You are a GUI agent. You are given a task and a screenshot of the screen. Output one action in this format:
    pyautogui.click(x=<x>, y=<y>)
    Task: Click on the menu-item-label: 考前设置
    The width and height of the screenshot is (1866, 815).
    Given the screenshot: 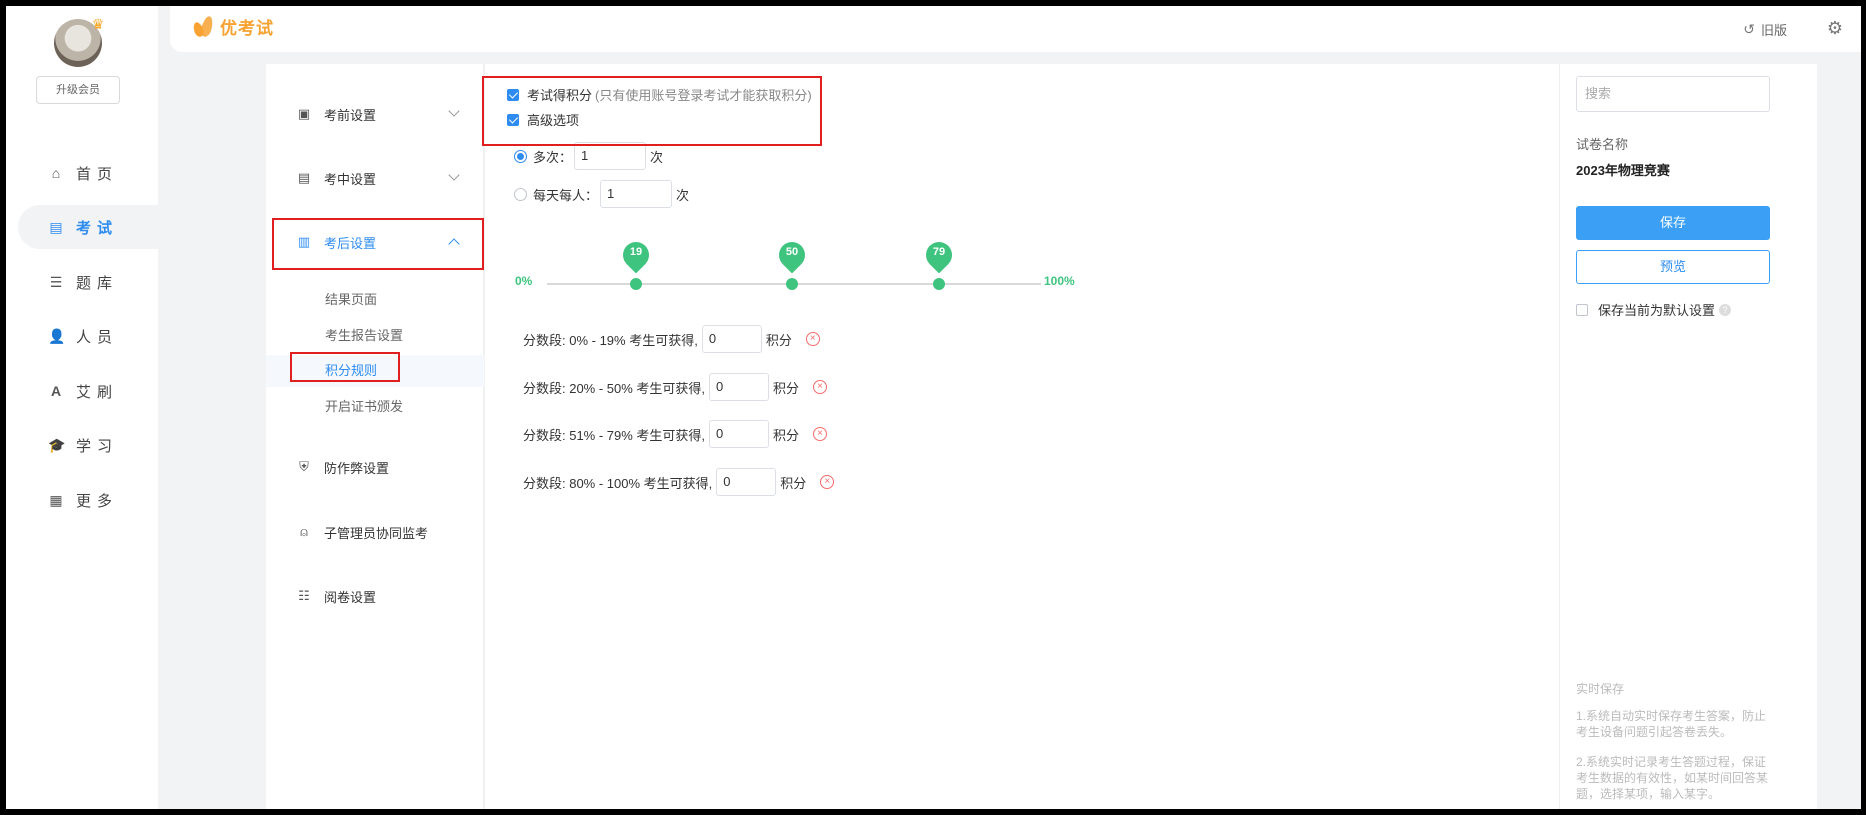 What is the action you would take?
    pyautogui.click(x=350, y=115)
    